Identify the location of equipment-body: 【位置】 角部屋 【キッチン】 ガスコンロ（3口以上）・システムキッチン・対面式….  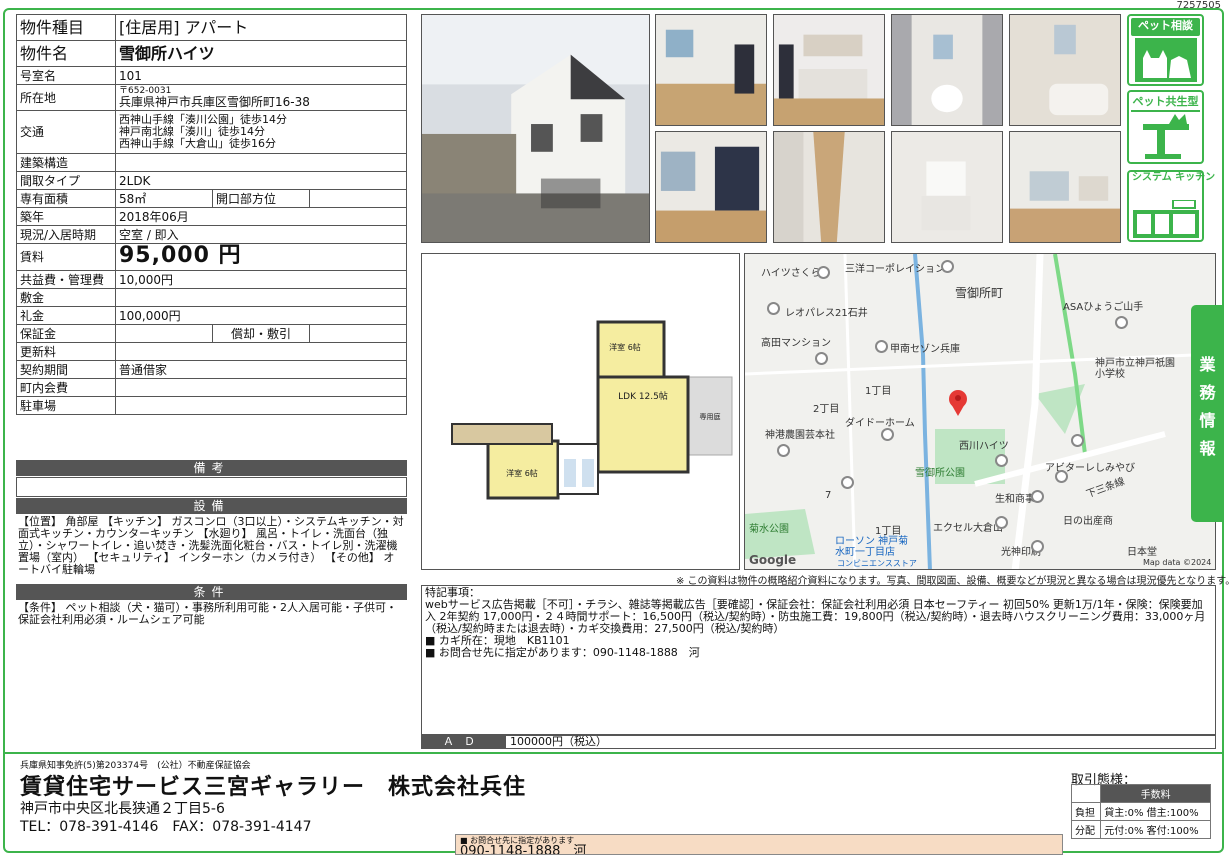
(211, 545).